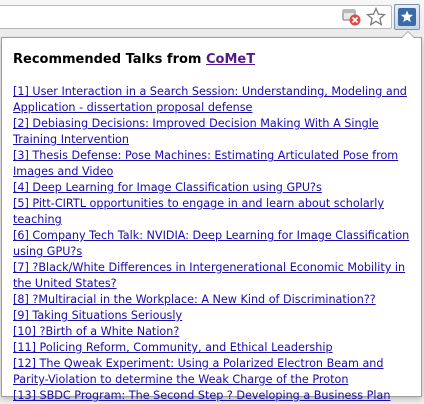 The height and width of the screenshot is (404, 424). What do you see at coordinates (212, 332) in the screenshot?
I see `list-item: [10] ?Birth of a White Nation?` at bounding box center [212, 332].